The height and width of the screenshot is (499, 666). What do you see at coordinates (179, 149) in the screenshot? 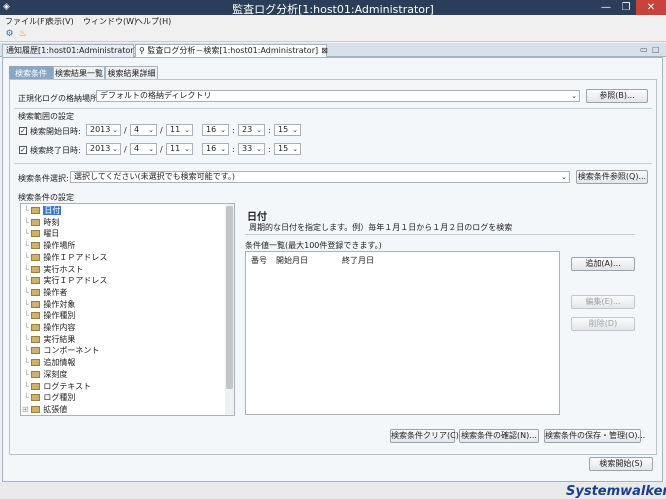
I see `end-day-select: 11 ⌄` at bounding box center [179, 149].